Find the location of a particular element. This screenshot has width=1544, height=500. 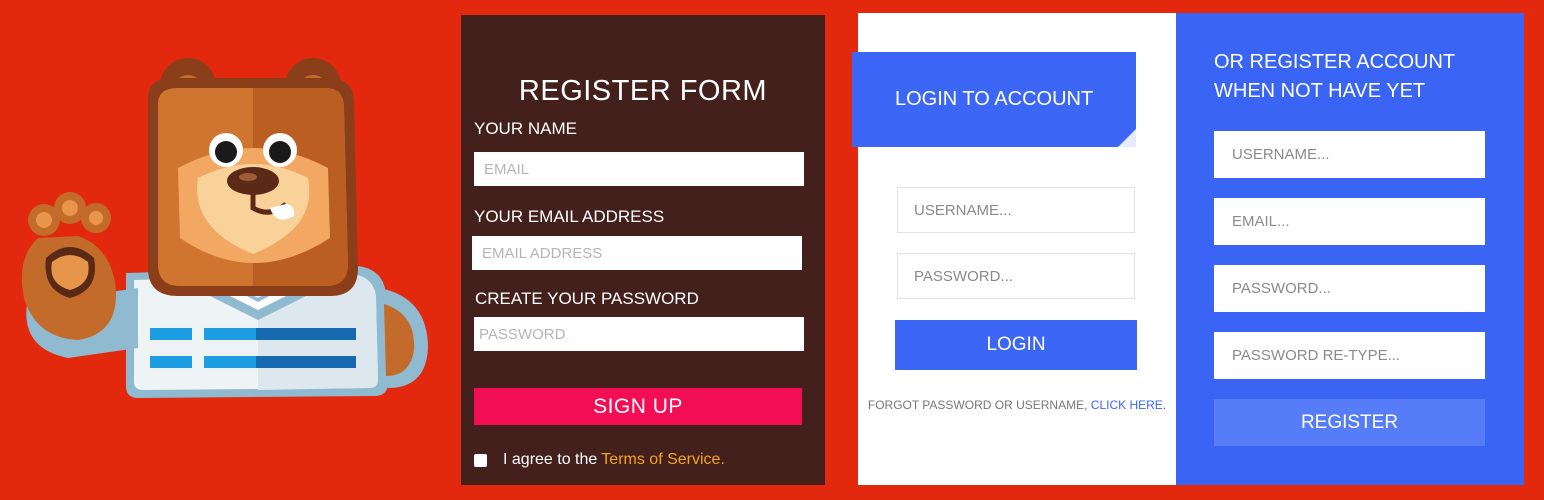

terms-checkbox is located at coordinates (480, 460).